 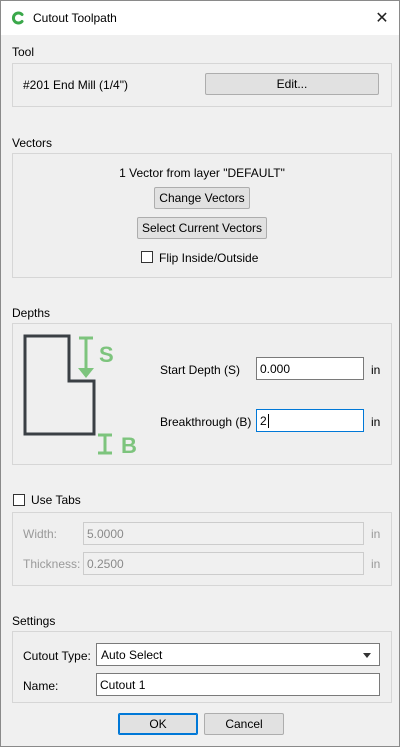 I want to click on breakthrough-input: 2, so click(x=310, y=420).